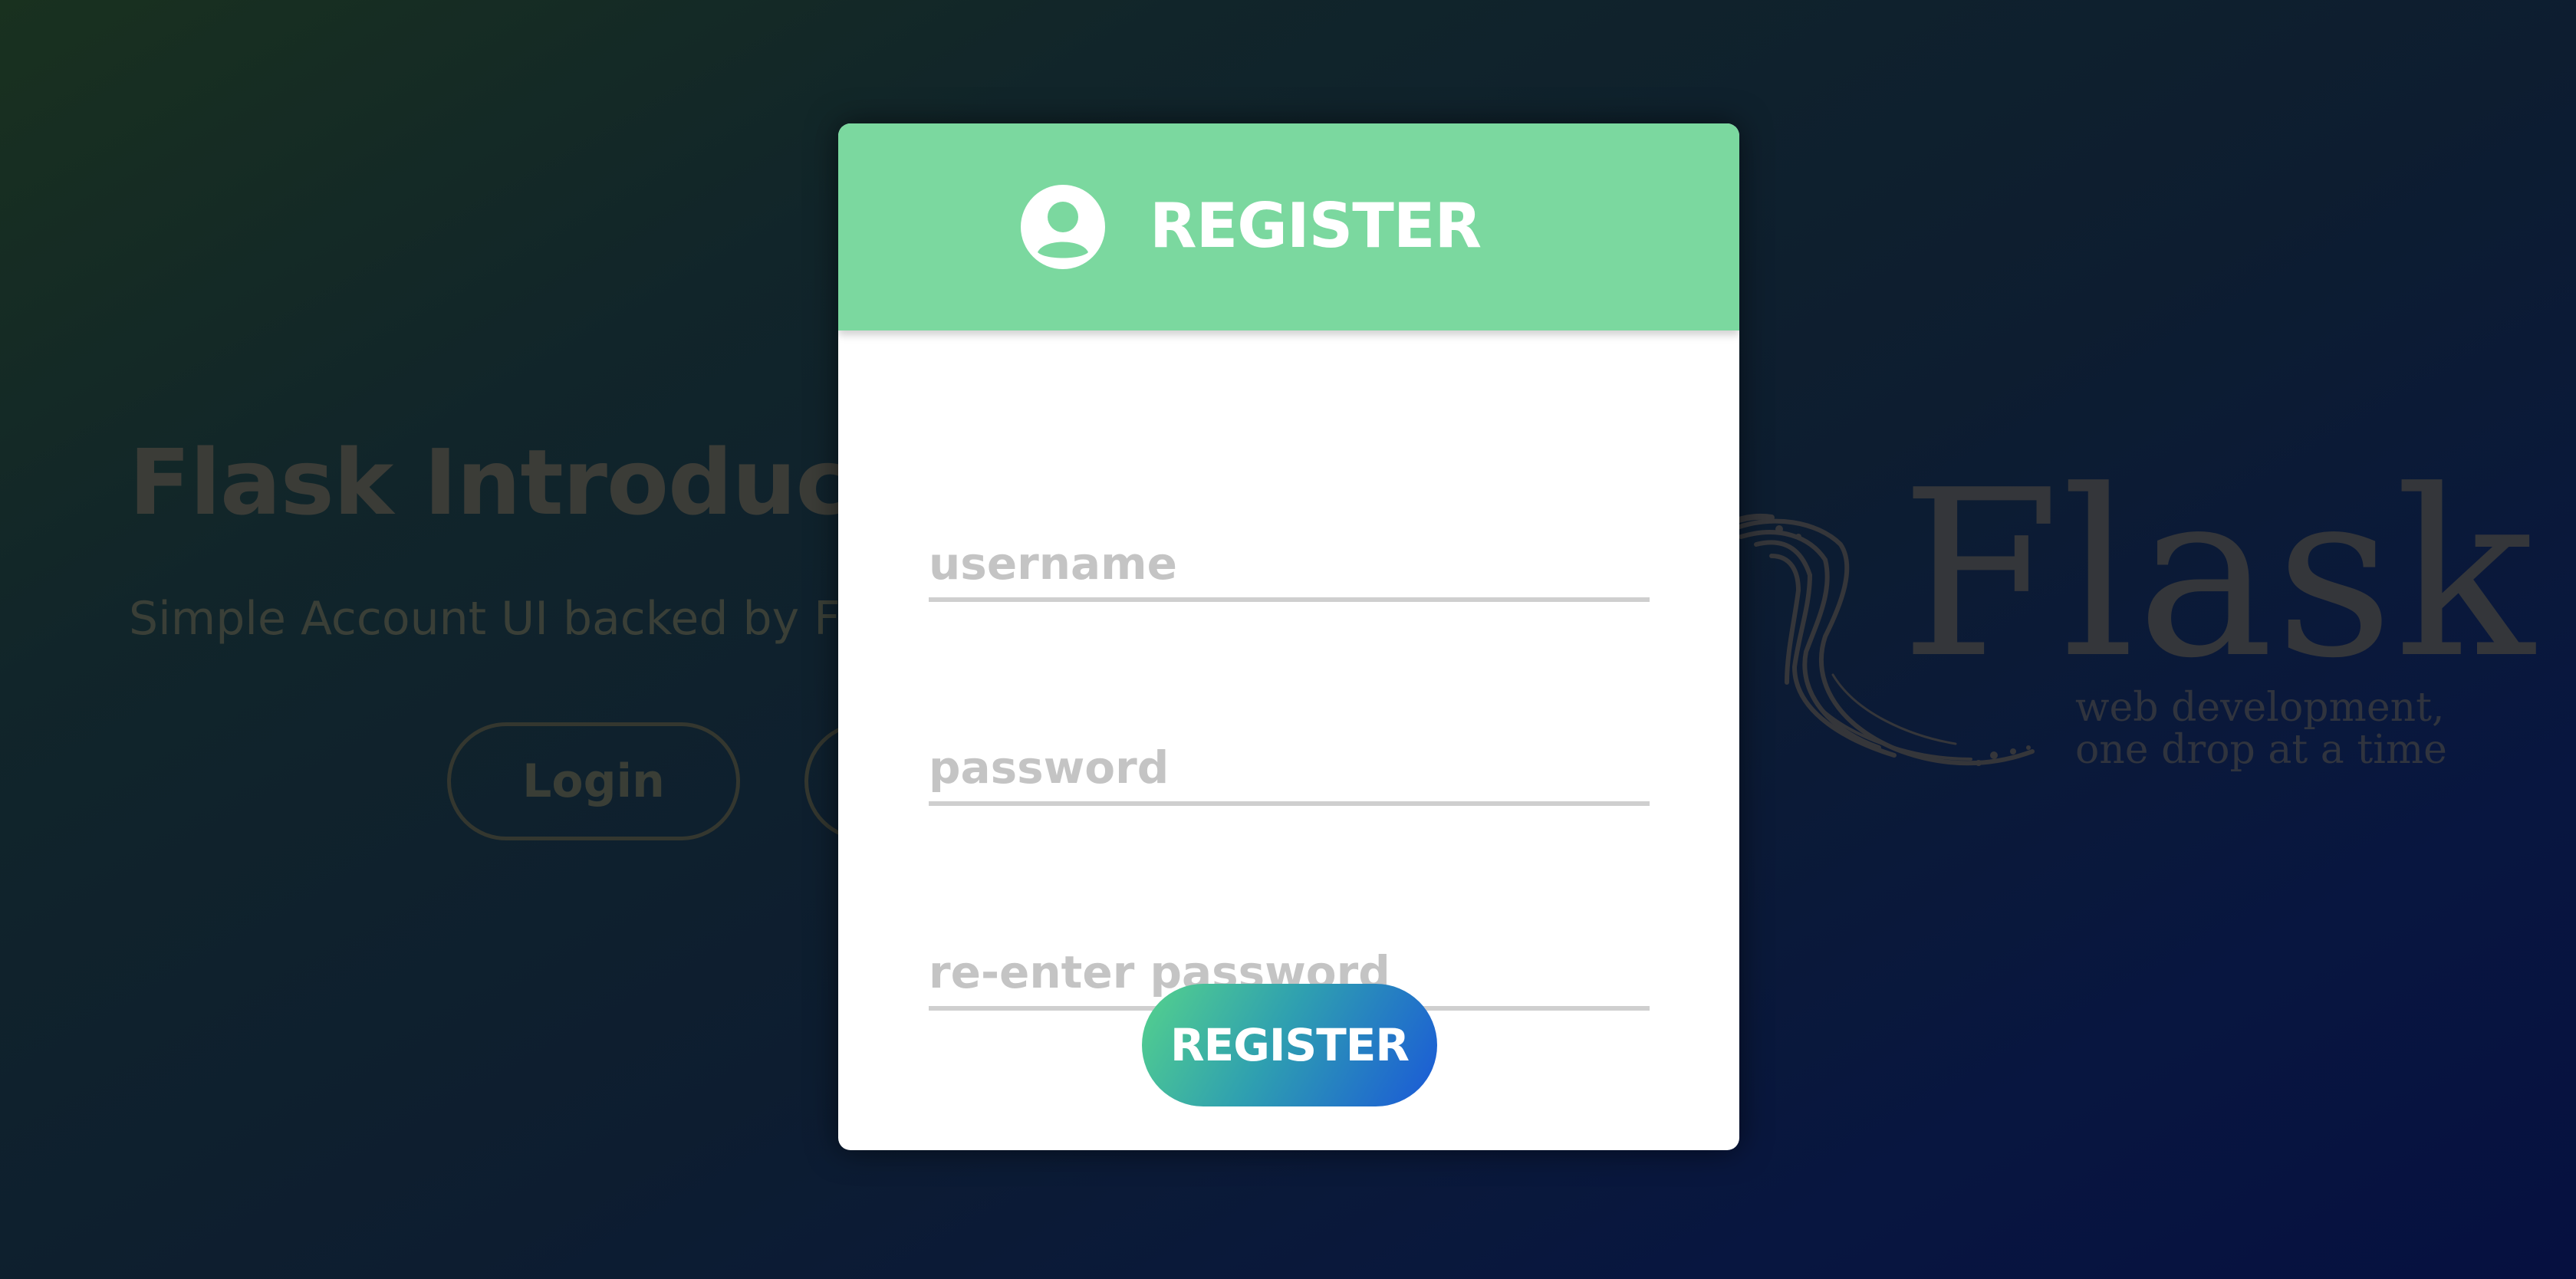 The image size is (2576, 1279). I want to click on modal-header: REGISTER, so click(1288, 227).